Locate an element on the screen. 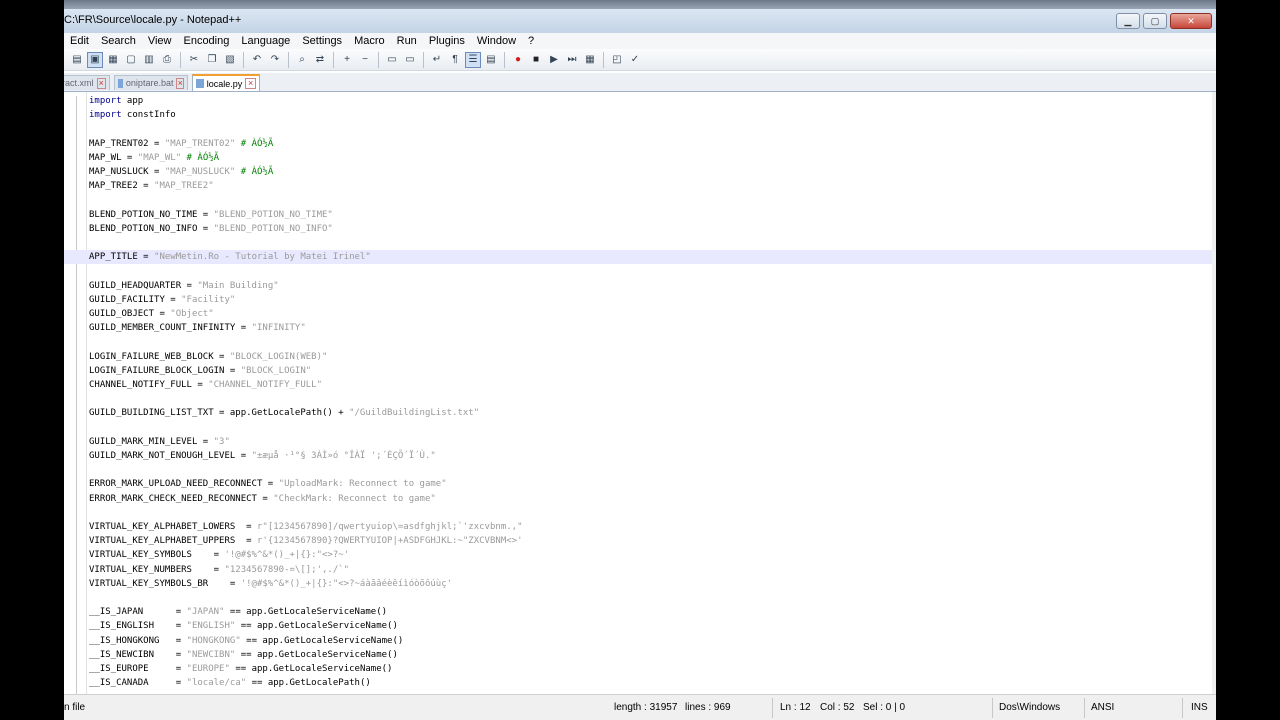  code-line: import constInfo is located at coordinates (638, 115).